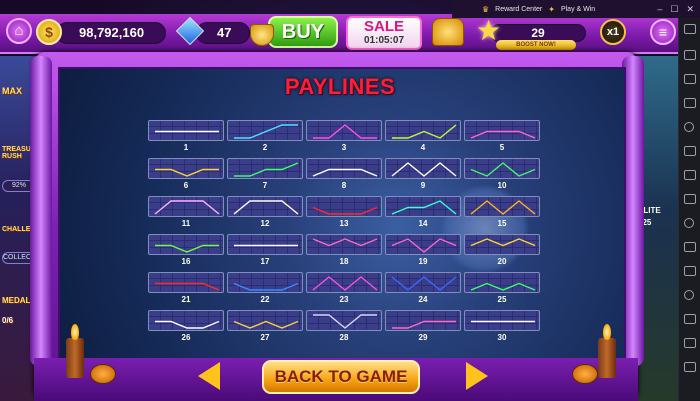  What do you see at coordinates (186, 147) in the screenshot?
I see `payline-number: 1` at bounding box center [186, 147].